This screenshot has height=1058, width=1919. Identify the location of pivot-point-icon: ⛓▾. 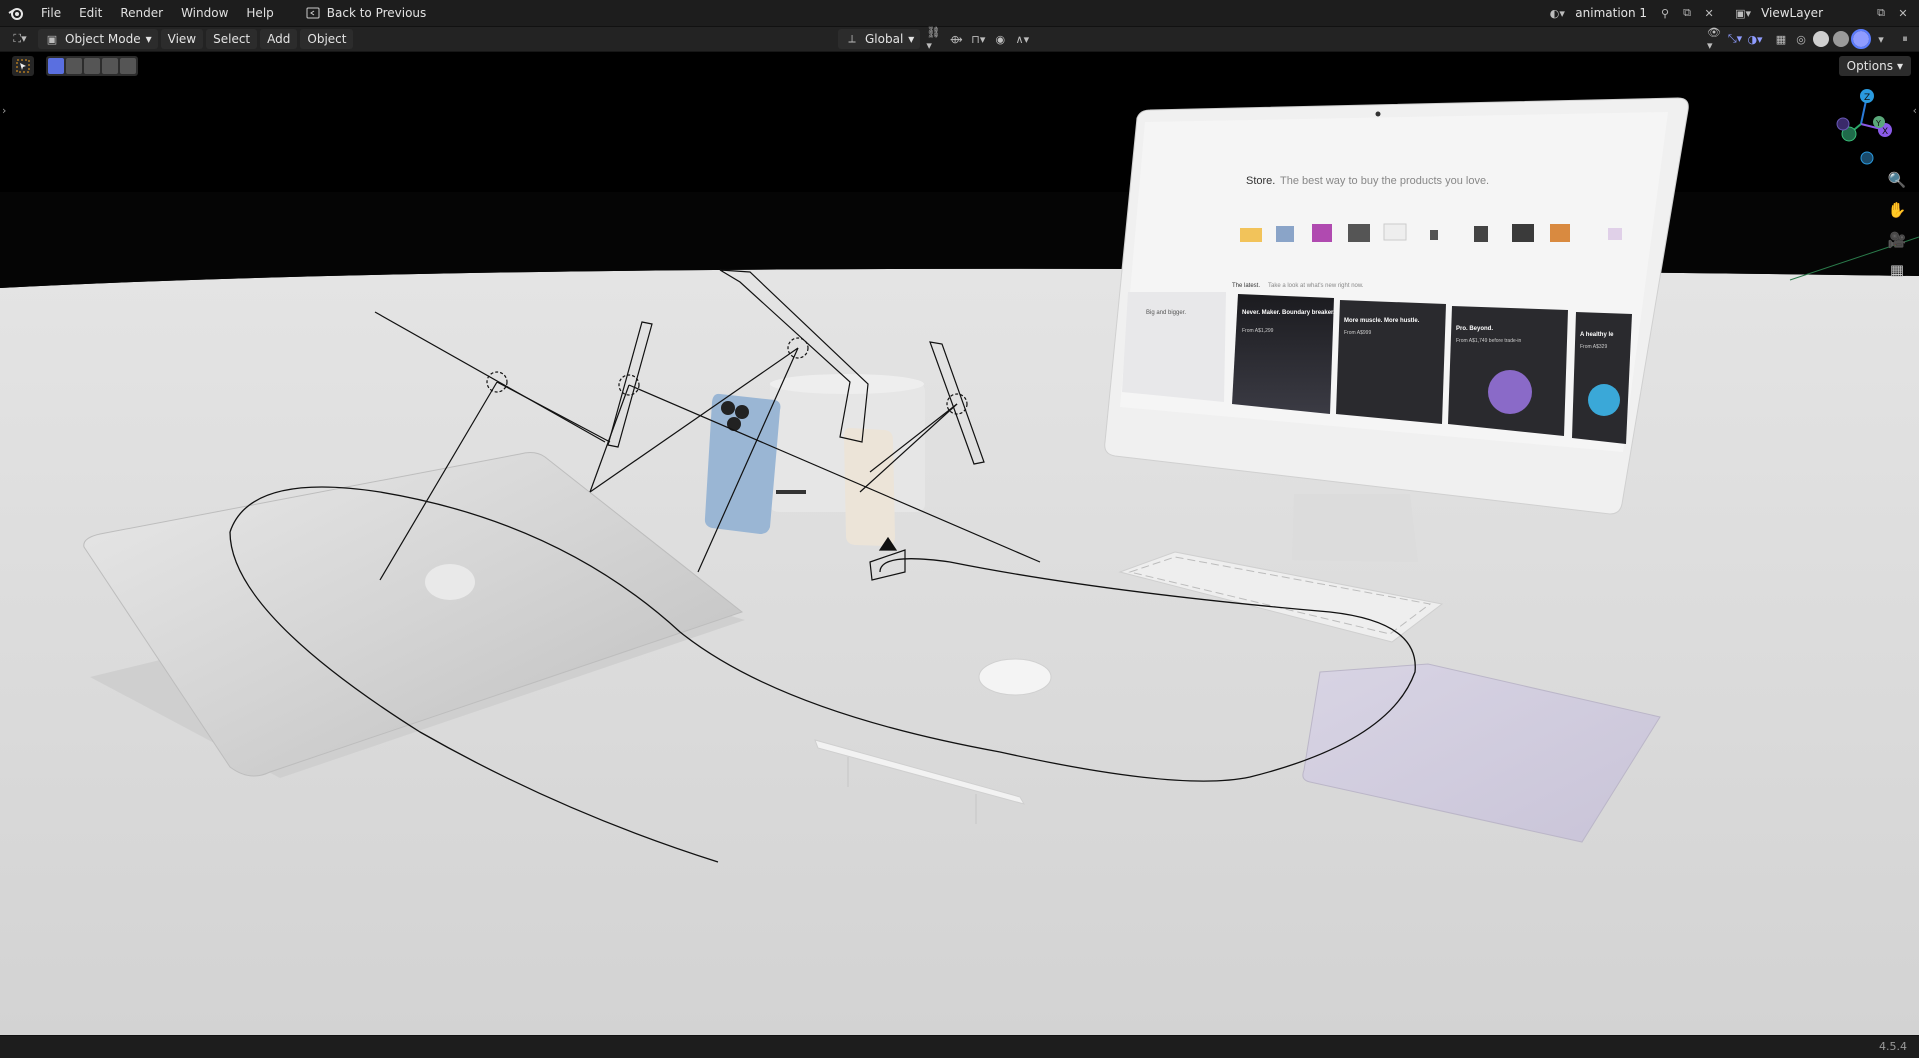
(934, 39).